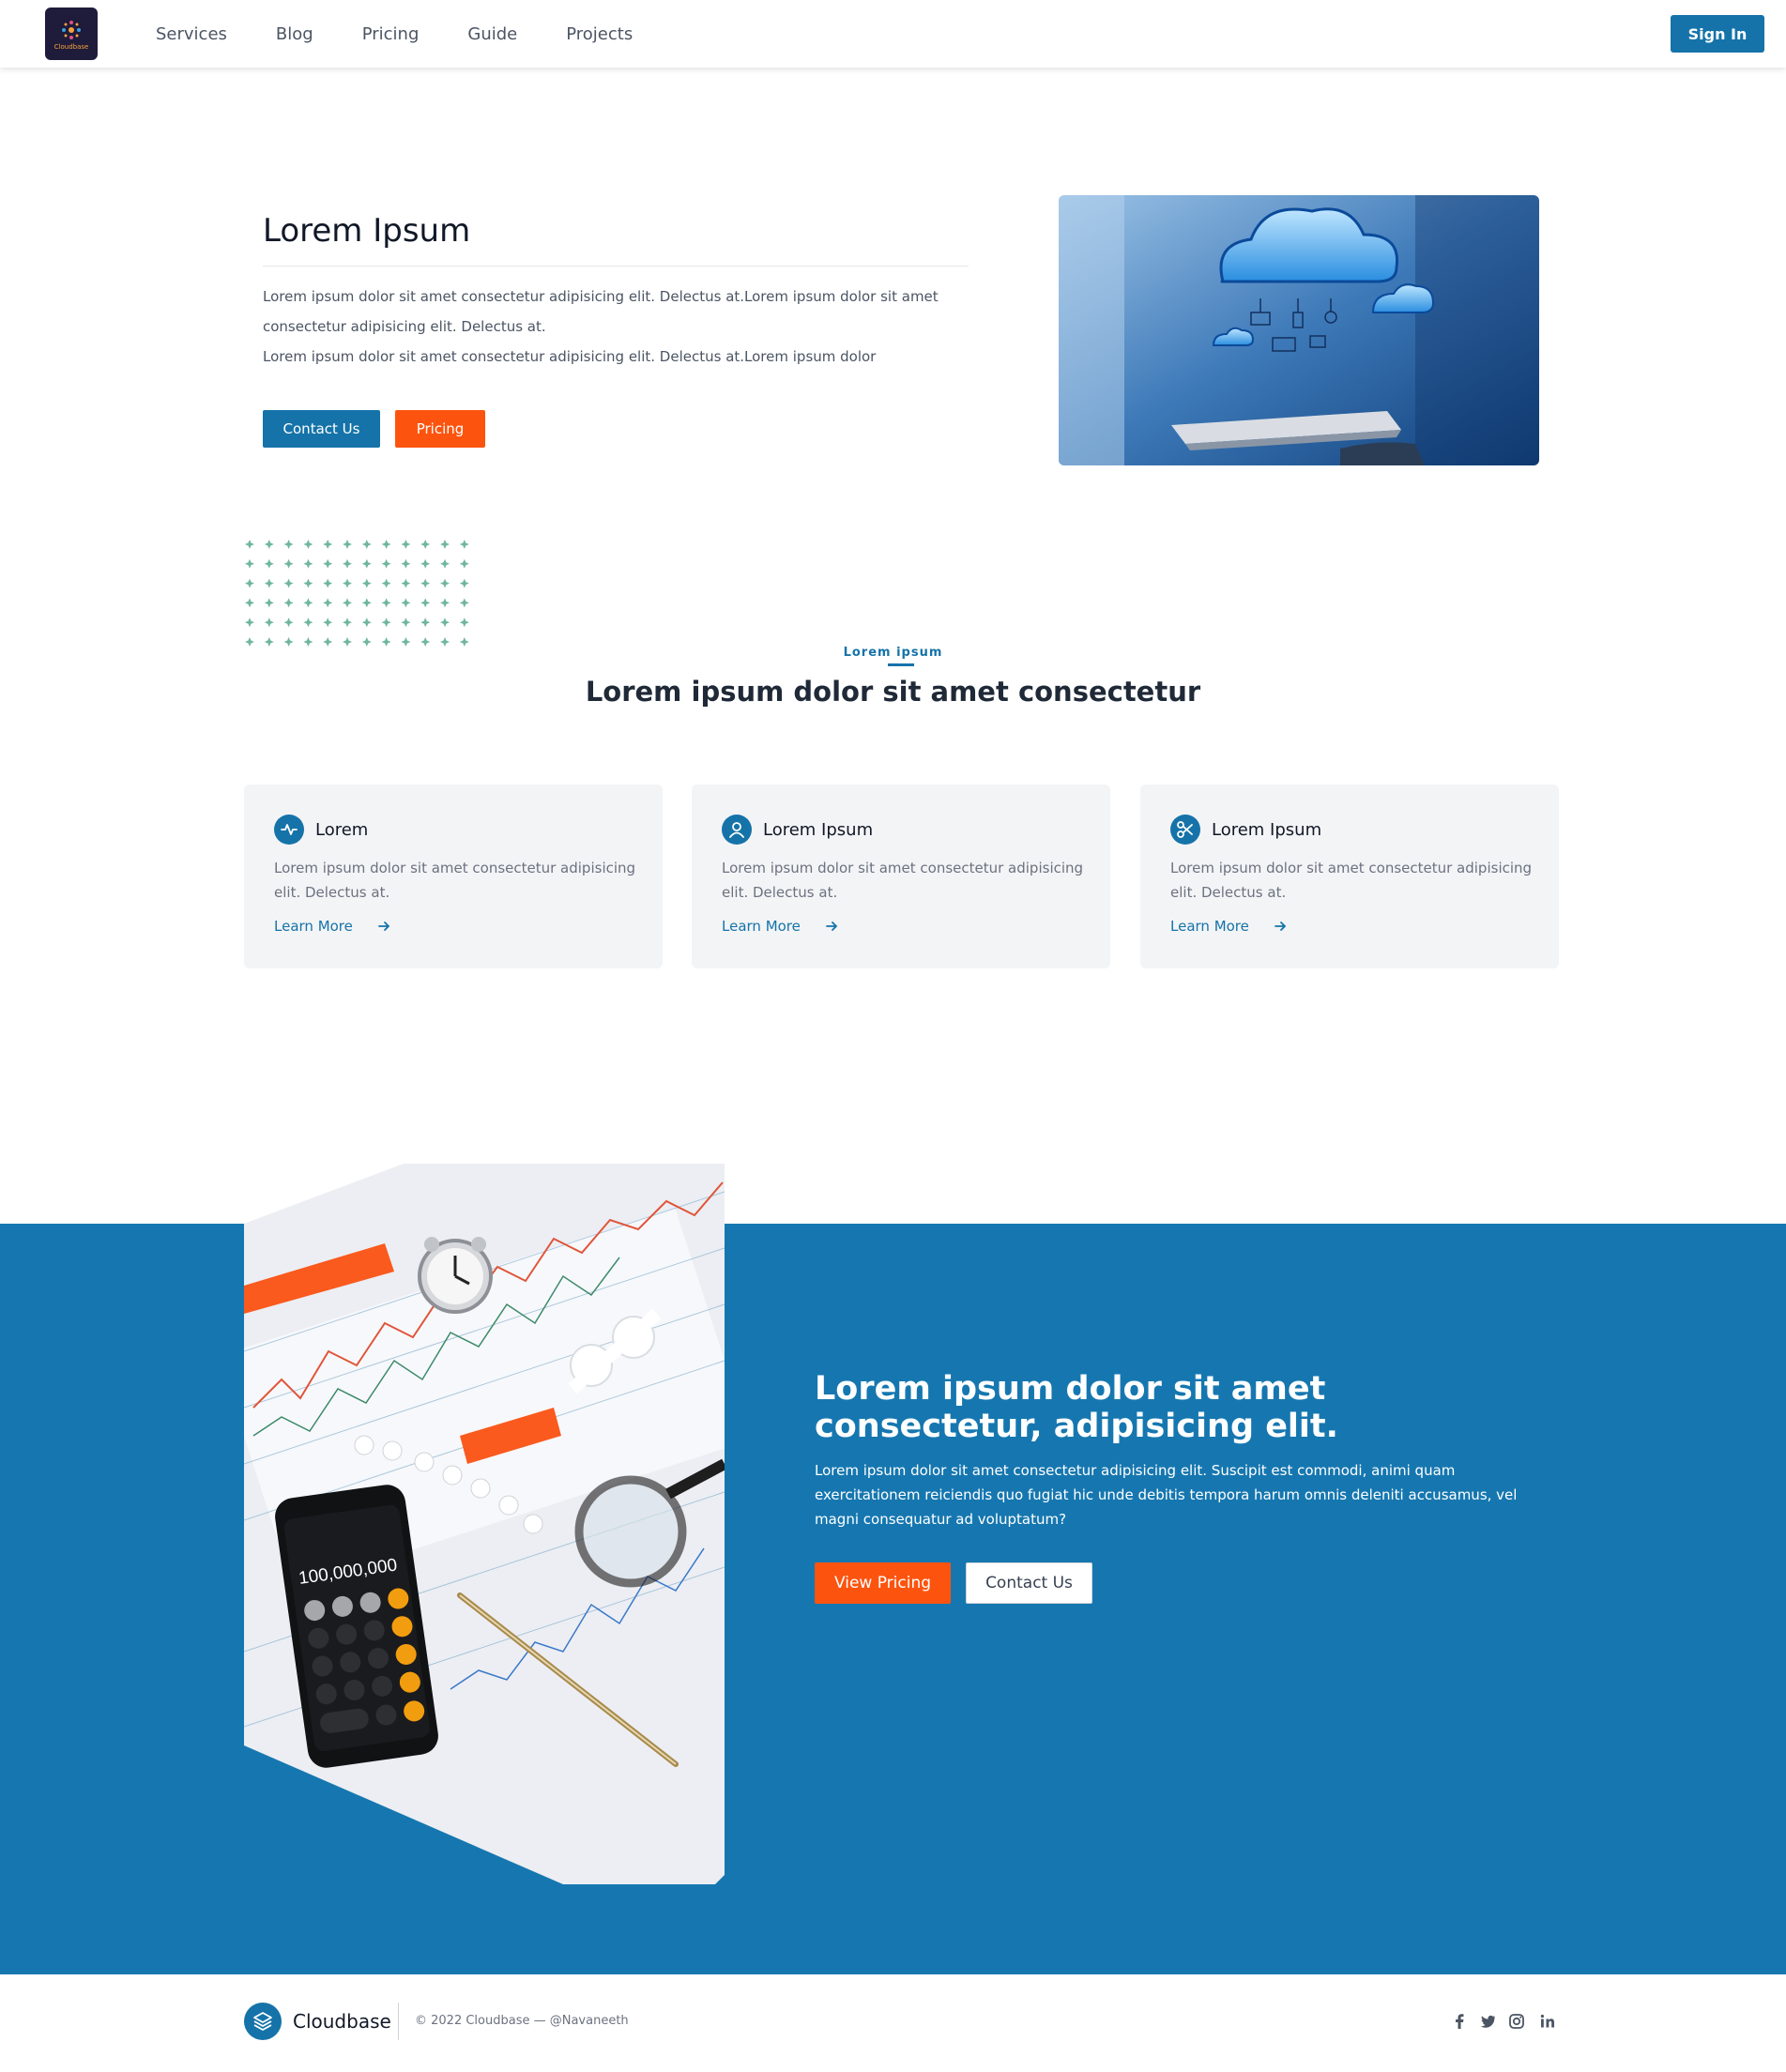  What do you see at coordinates (522, 2021) in the screenshot?
I see `footer-copyright: © 2022 Cloudbase — @Navaneeth` at bounding box center [522, 2021].